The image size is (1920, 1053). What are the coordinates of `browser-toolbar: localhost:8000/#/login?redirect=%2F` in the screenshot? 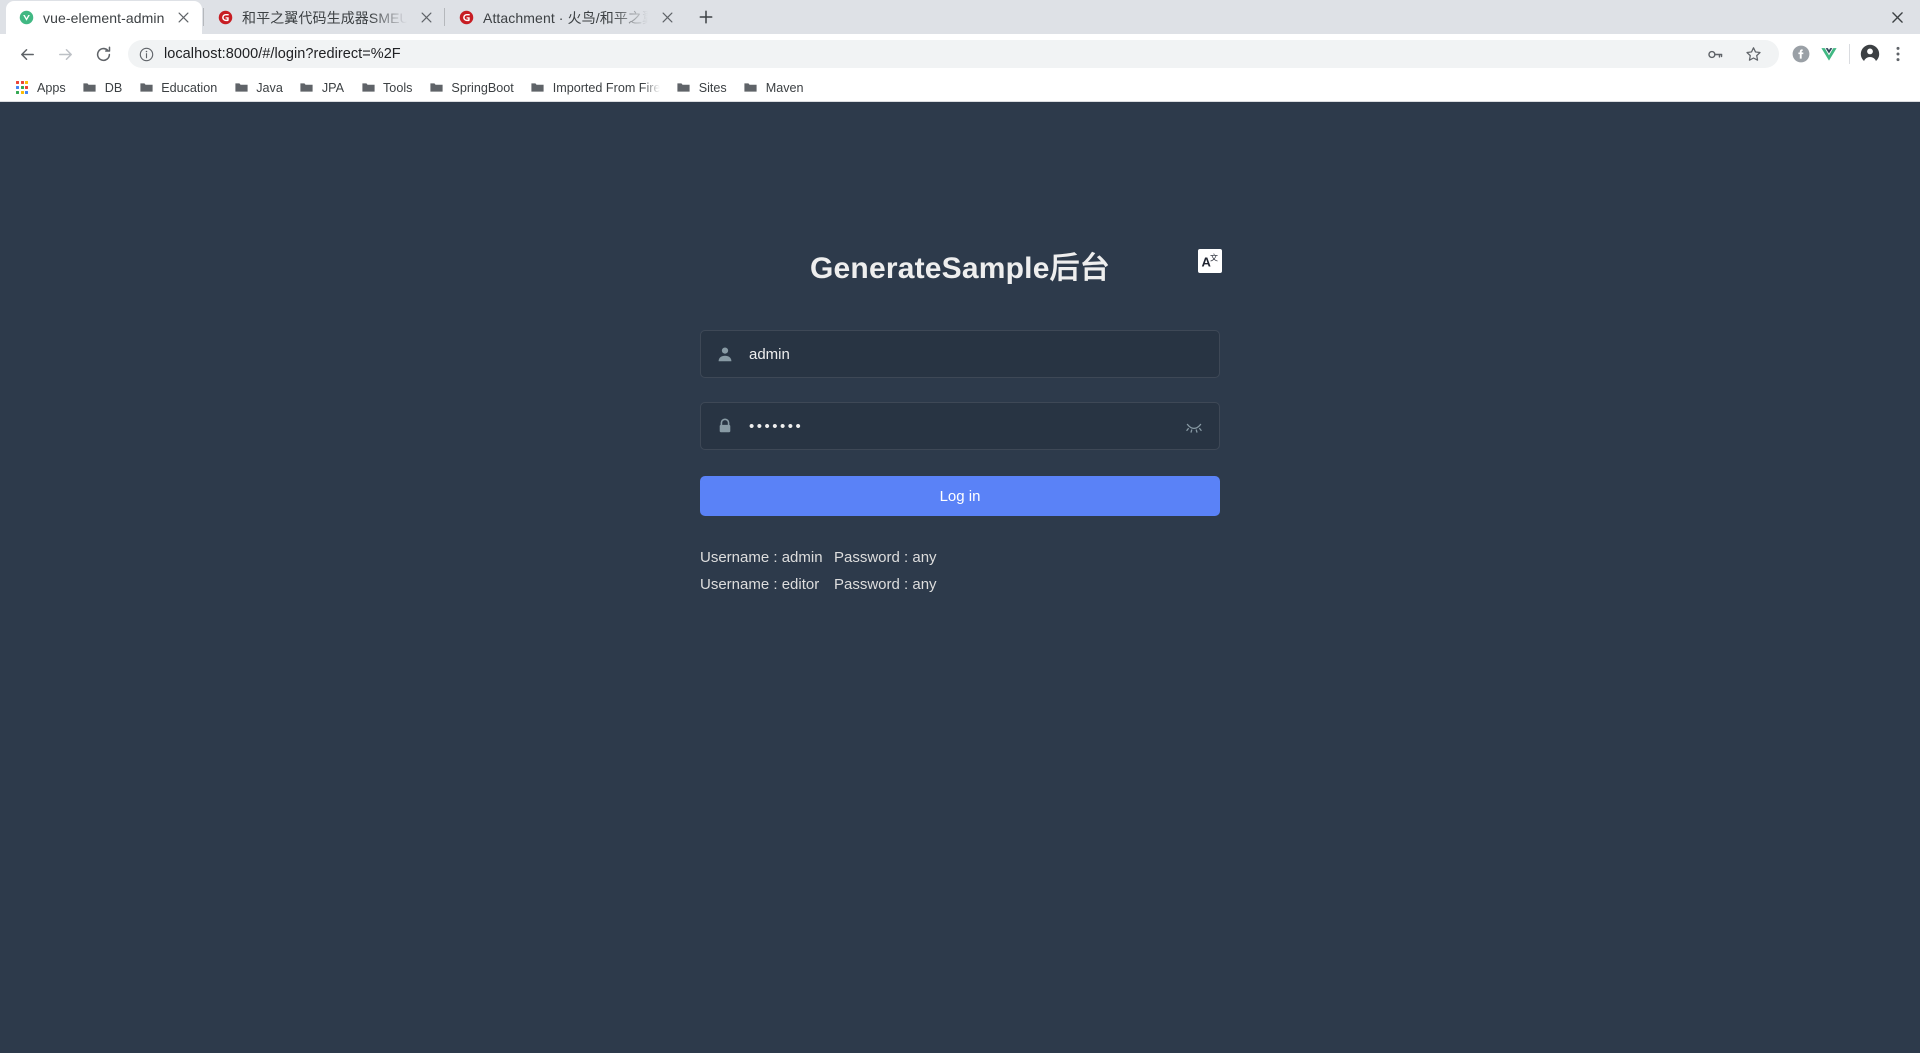 It's located at (960, 54).